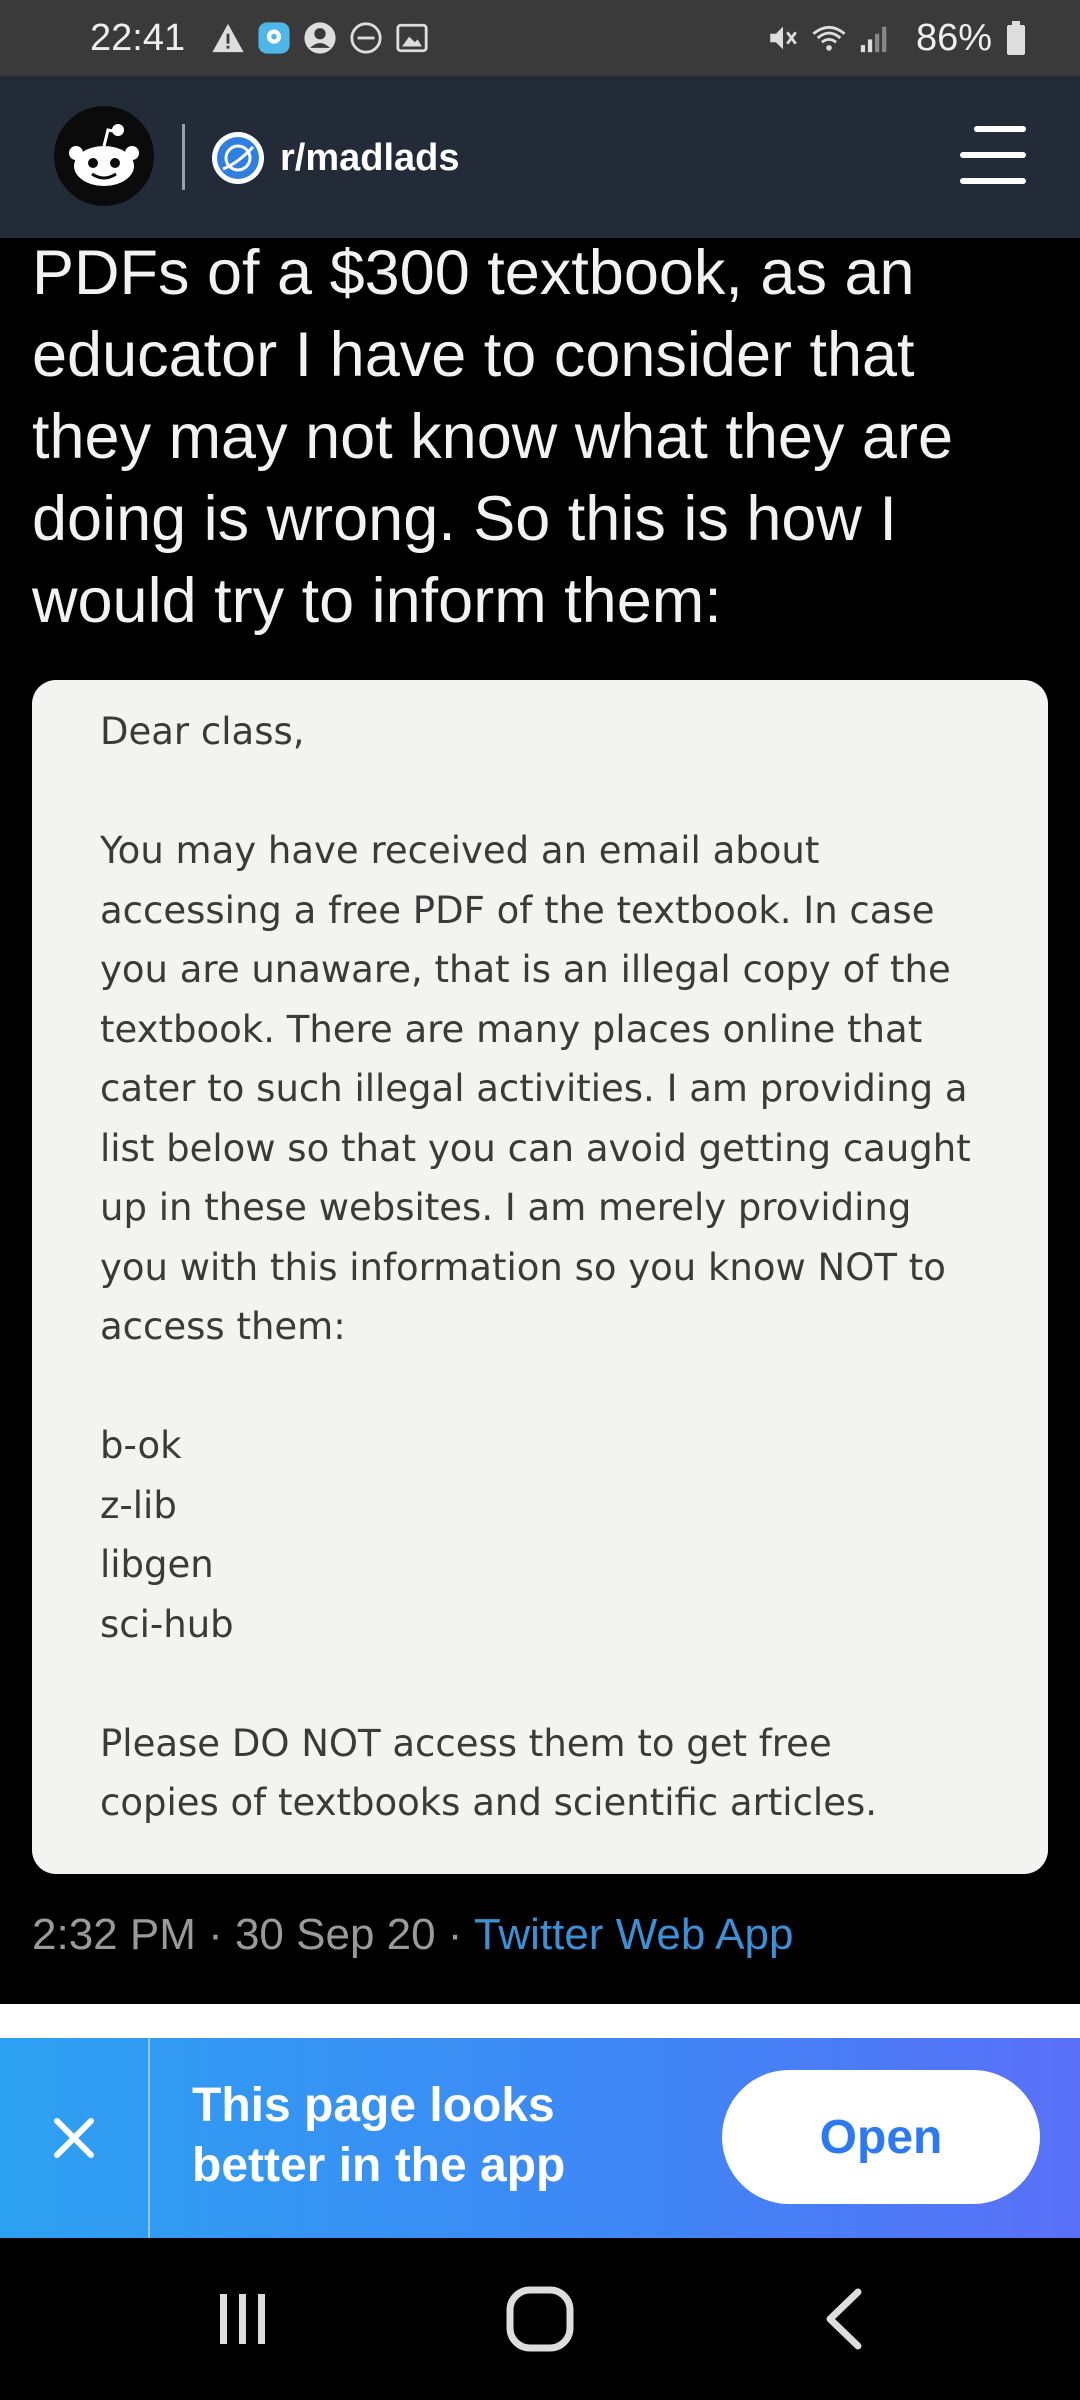 The height and width of the screenshot is (2400, 1080). Describe the element at coordinates (1016, 38) in the screenshot. I see `battery-icon` at that location.